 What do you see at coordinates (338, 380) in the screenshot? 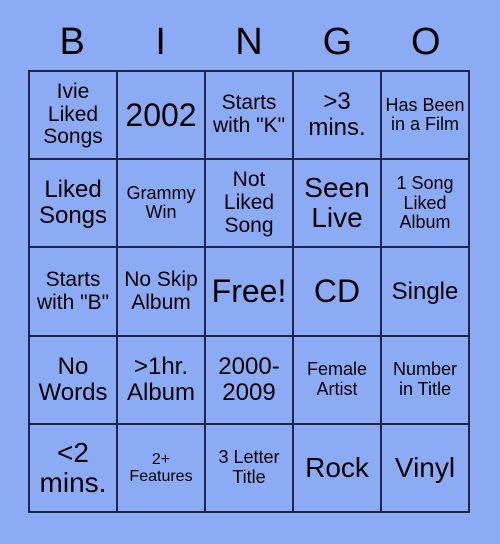
I see `bingo-cell-g4: Female Artist` at bounding box center [338, 380].